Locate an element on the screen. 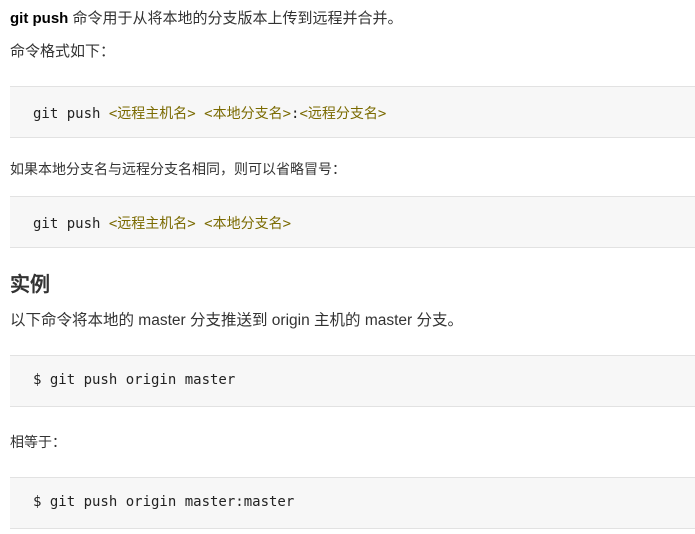 Image resolution: width=695 pixels, height=534 pixels. format-label: 命令格式如下： is located at coordinates (63, 51).